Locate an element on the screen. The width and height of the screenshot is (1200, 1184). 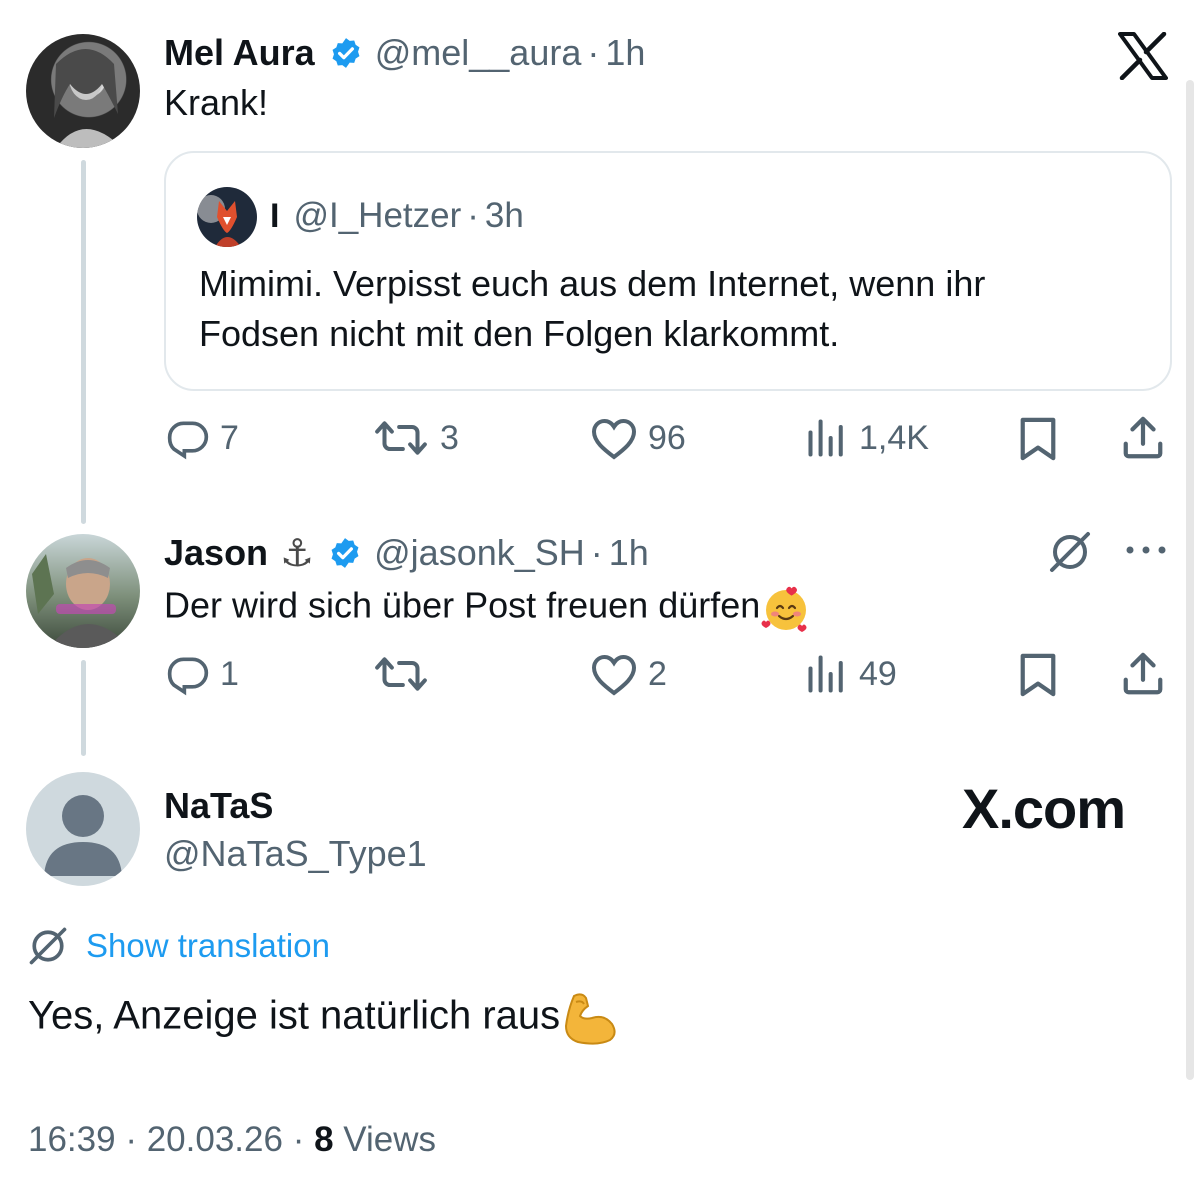
show-translation-link: Show translation is located at coordinates (178, 946).